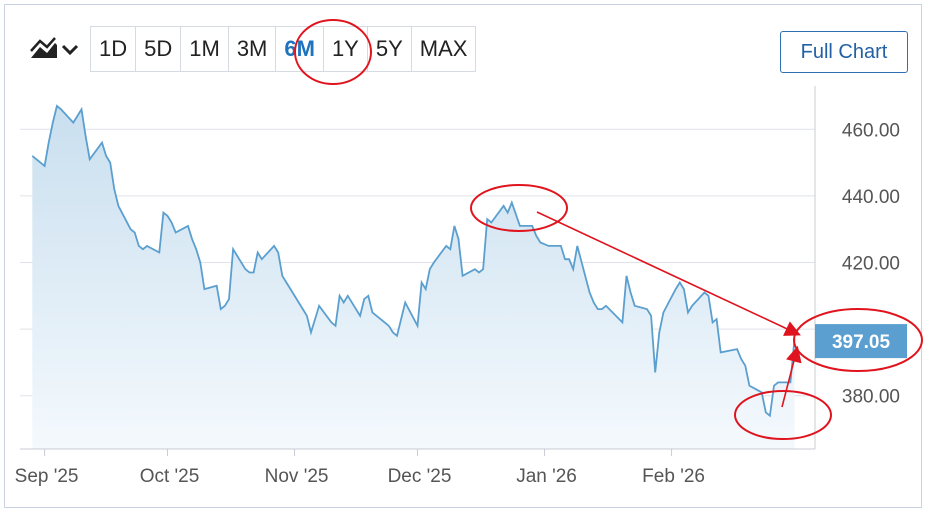  I want to click on x-tick-label: Nov '25, so click(297, 476).